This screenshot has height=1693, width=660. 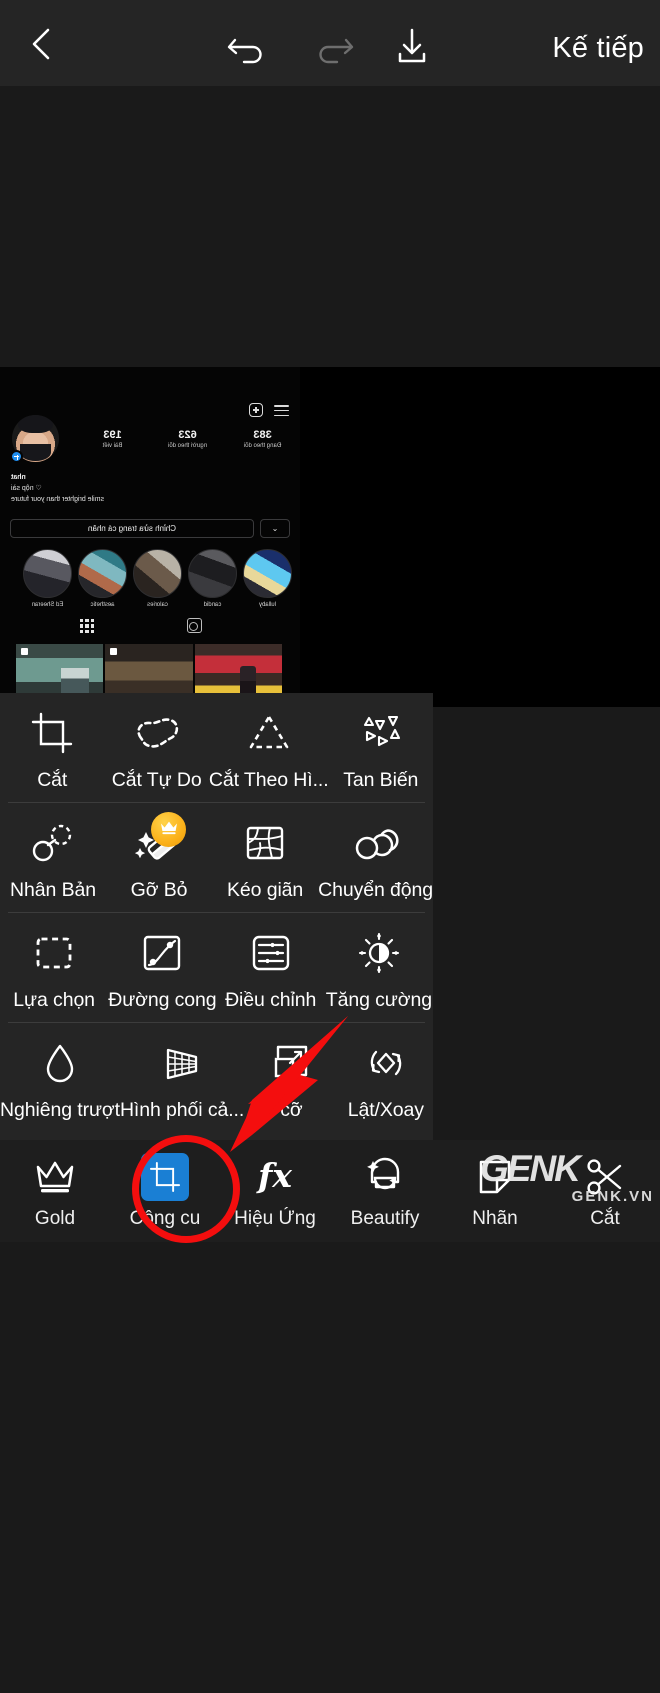 I want to click on redo-icon, so click(x=333, y=48).